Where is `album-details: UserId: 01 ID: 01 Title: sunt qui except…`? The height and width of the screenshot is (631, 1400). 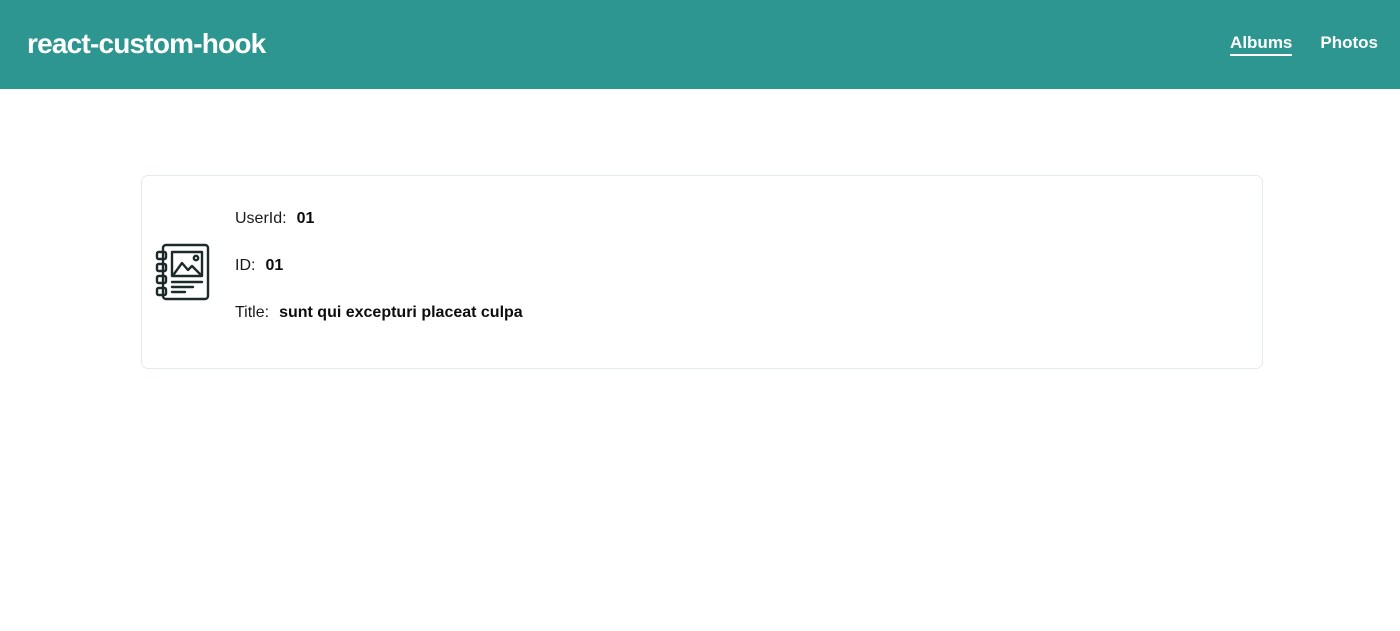
album-details: UserId: 01 ID: 01 Title: sunt qui except… is located at coordinates (379, 279).